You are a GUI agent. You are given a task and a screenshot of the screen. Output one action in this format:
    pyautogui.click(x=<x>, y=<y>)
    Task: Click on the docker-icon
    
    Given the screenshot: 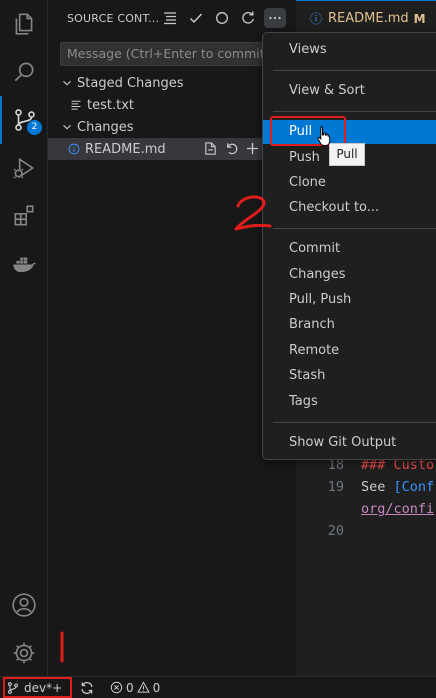 What is the action you would take?
    pyautogui.click(x=24, y=265)
    